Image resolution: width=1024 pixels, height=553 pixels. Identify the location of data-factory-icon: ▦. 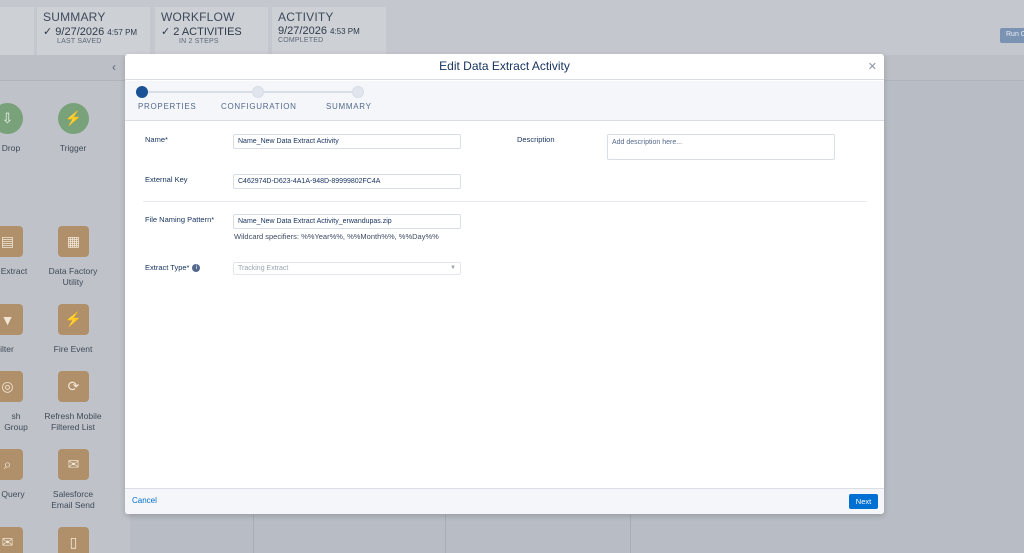
(73, 241).